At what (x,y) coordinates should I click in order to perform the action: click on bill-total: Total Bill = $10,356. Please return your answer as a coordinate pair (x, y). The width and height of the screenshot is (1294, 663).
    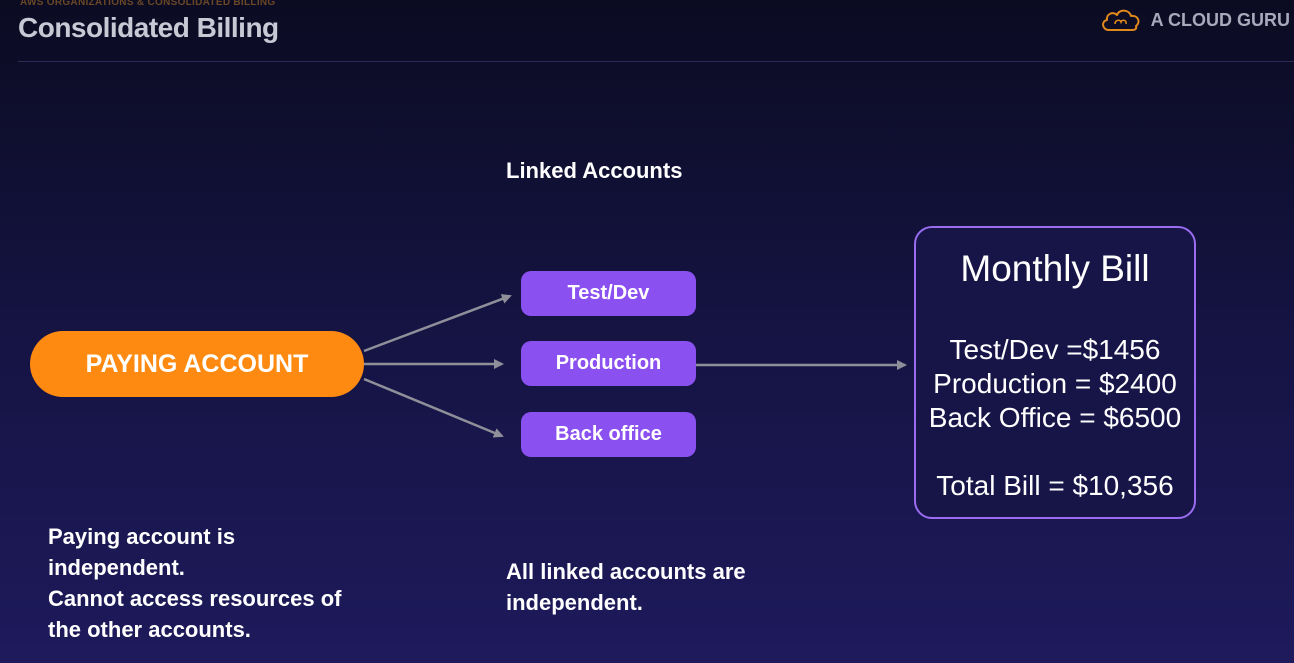
    Looking at the image, I should click on (1055, 485).